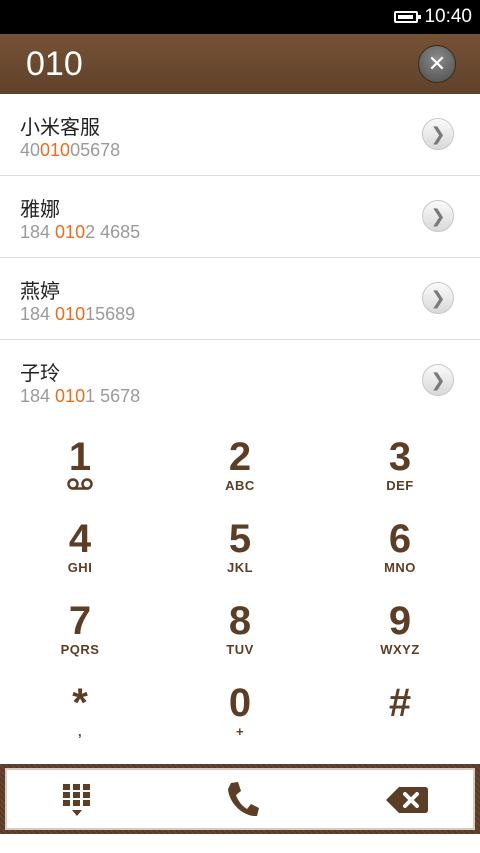 Image resolution: width=480 pixels, height=853 pixels. What do you see at coordinates (80, 649) in the screenshot?
I see `key-letters: PQRS` at bounding box center [80, 649].